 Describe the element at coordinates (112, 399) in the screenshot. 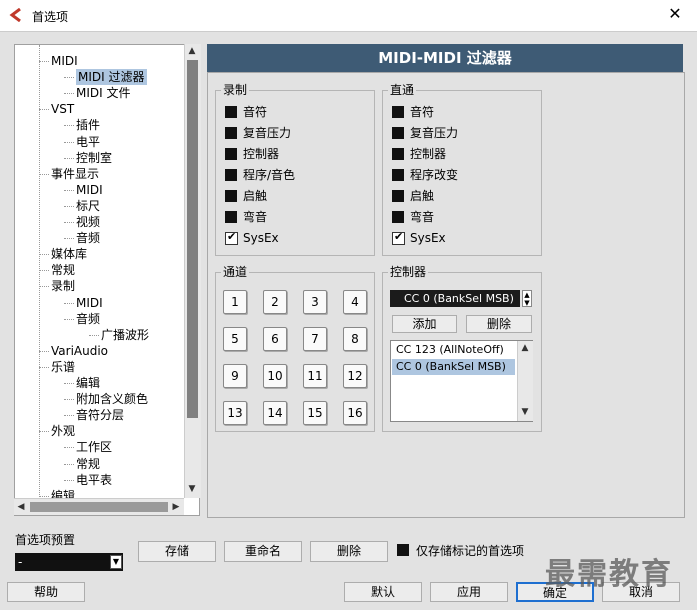

I see `tree-item: 附加含义颜色` at that location.